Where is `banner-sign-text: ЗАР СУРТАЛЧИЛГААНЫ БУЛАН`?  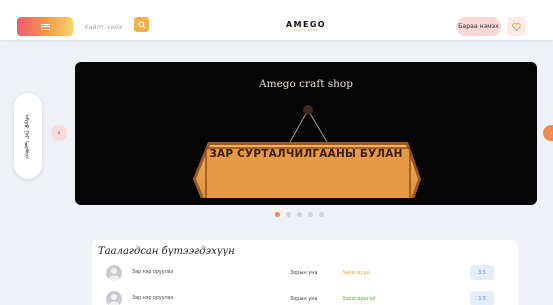
banner-sign-text: ЗАР СУРТАЛЧИЛГААНЫ БУЛАН is located at coordinates (306, 154).